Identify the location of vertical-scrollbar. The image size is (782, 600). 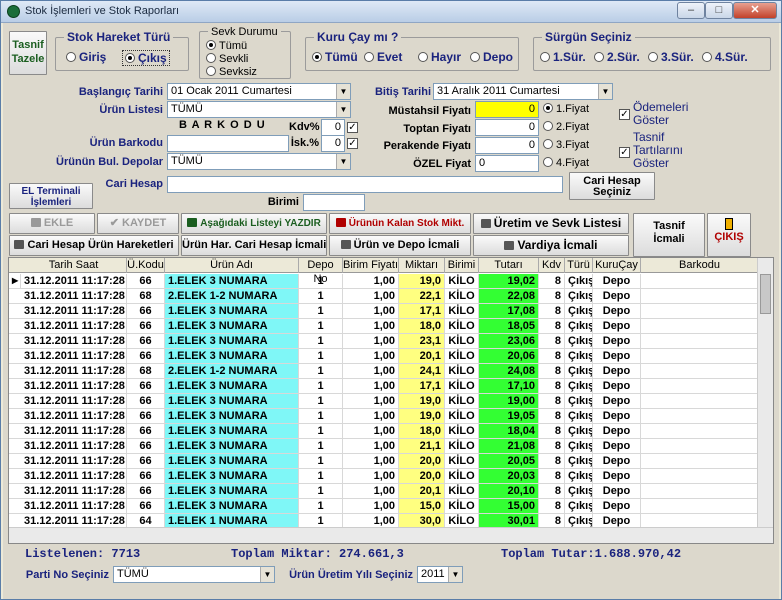
(765, 393).